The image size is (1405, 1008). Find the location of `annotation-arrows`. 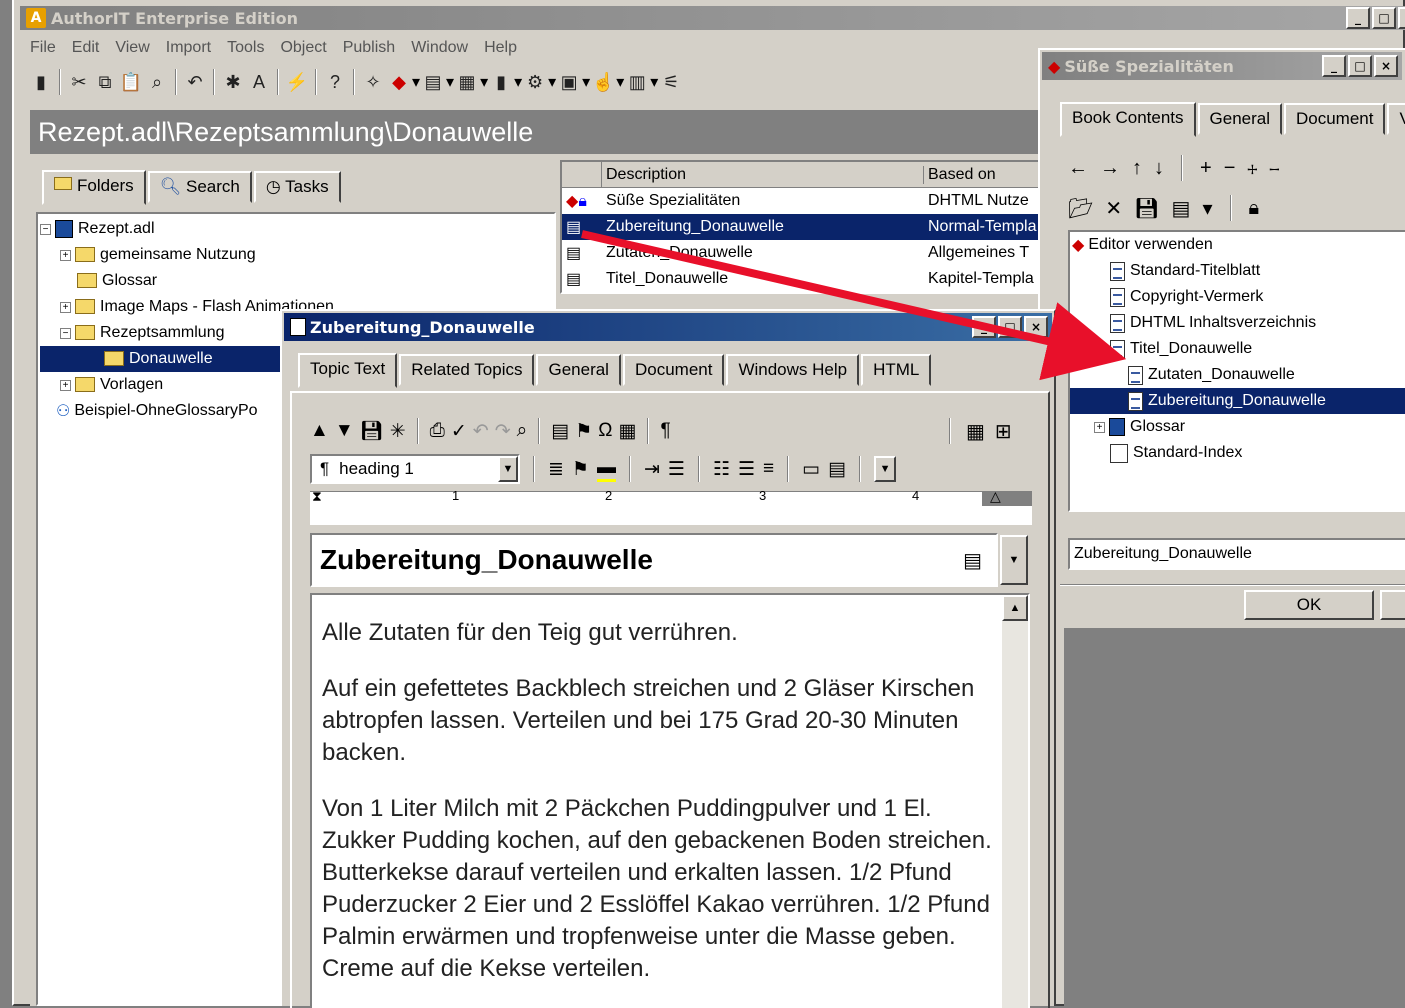

annotation-arrows is located at coordinates (854, 305).